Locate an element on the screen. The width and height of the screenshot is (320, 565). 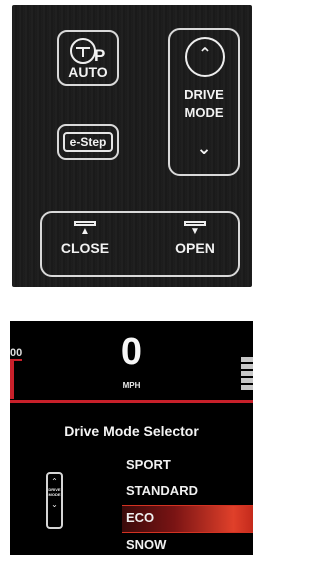
divider-line is located at coordinates (131, 401).